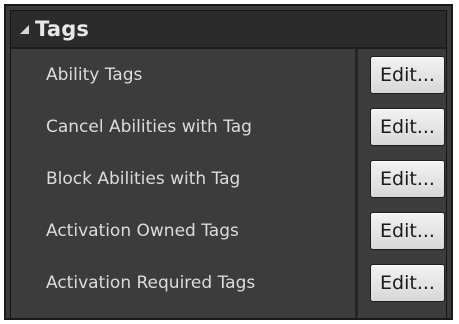  Describe the element at coordinates (62, 29) in the screenshot. I see `section-title: Tags` at that location.